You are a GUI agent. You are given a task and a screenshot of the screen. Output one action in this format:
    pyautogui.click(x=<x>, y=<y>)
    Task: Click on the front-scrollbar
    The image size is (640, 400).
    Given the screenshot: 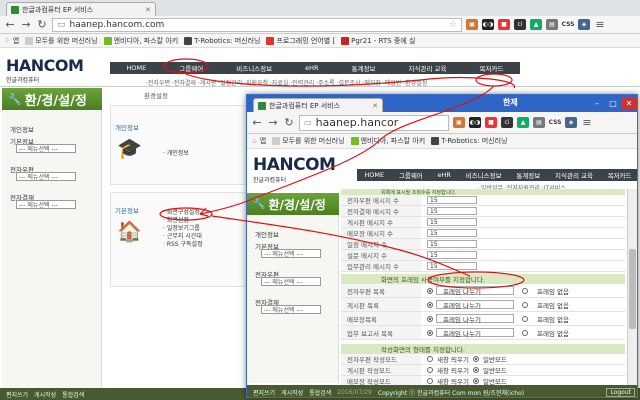 What is the action you would take?
    pyautogui.click(x=632, y=287)
    